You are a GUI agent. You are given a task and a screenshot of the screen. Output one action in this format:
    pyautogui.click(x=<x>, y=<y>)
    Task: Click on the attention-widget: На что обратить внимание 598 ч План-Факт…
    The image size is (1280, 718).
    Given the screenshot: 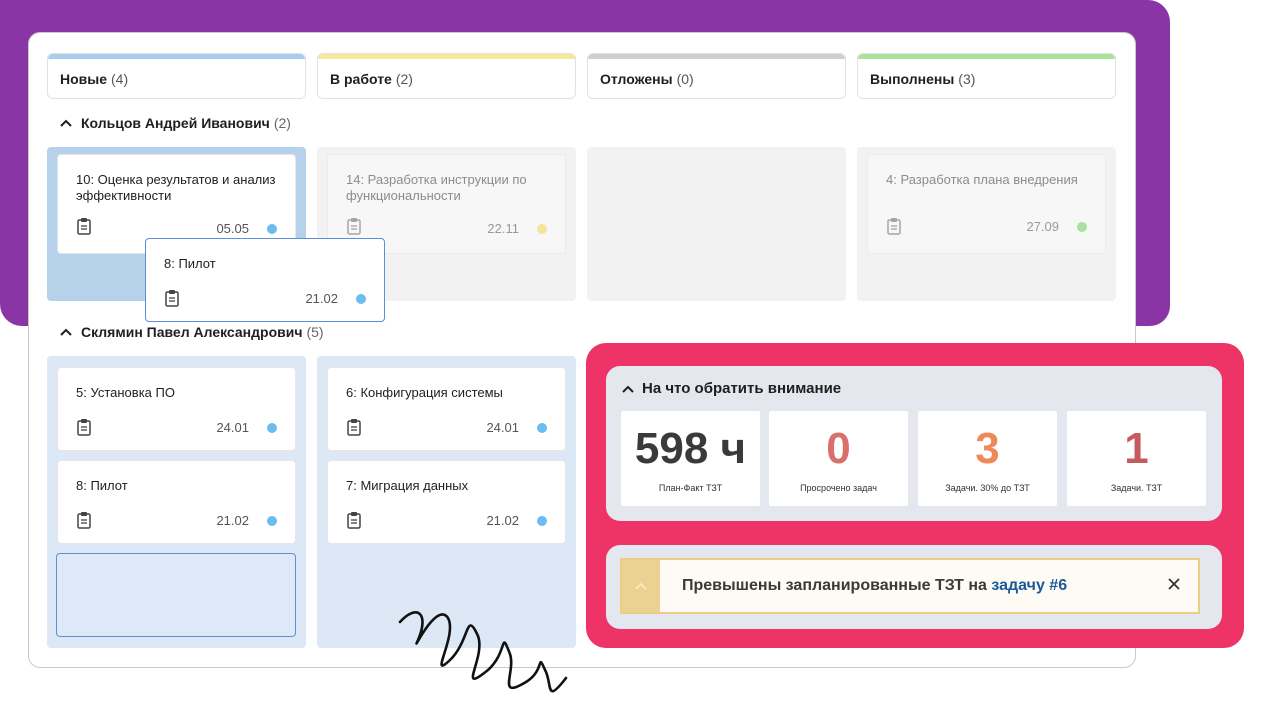 What is the action you would take?
    pyautogui.click(x=914, y=443)
    